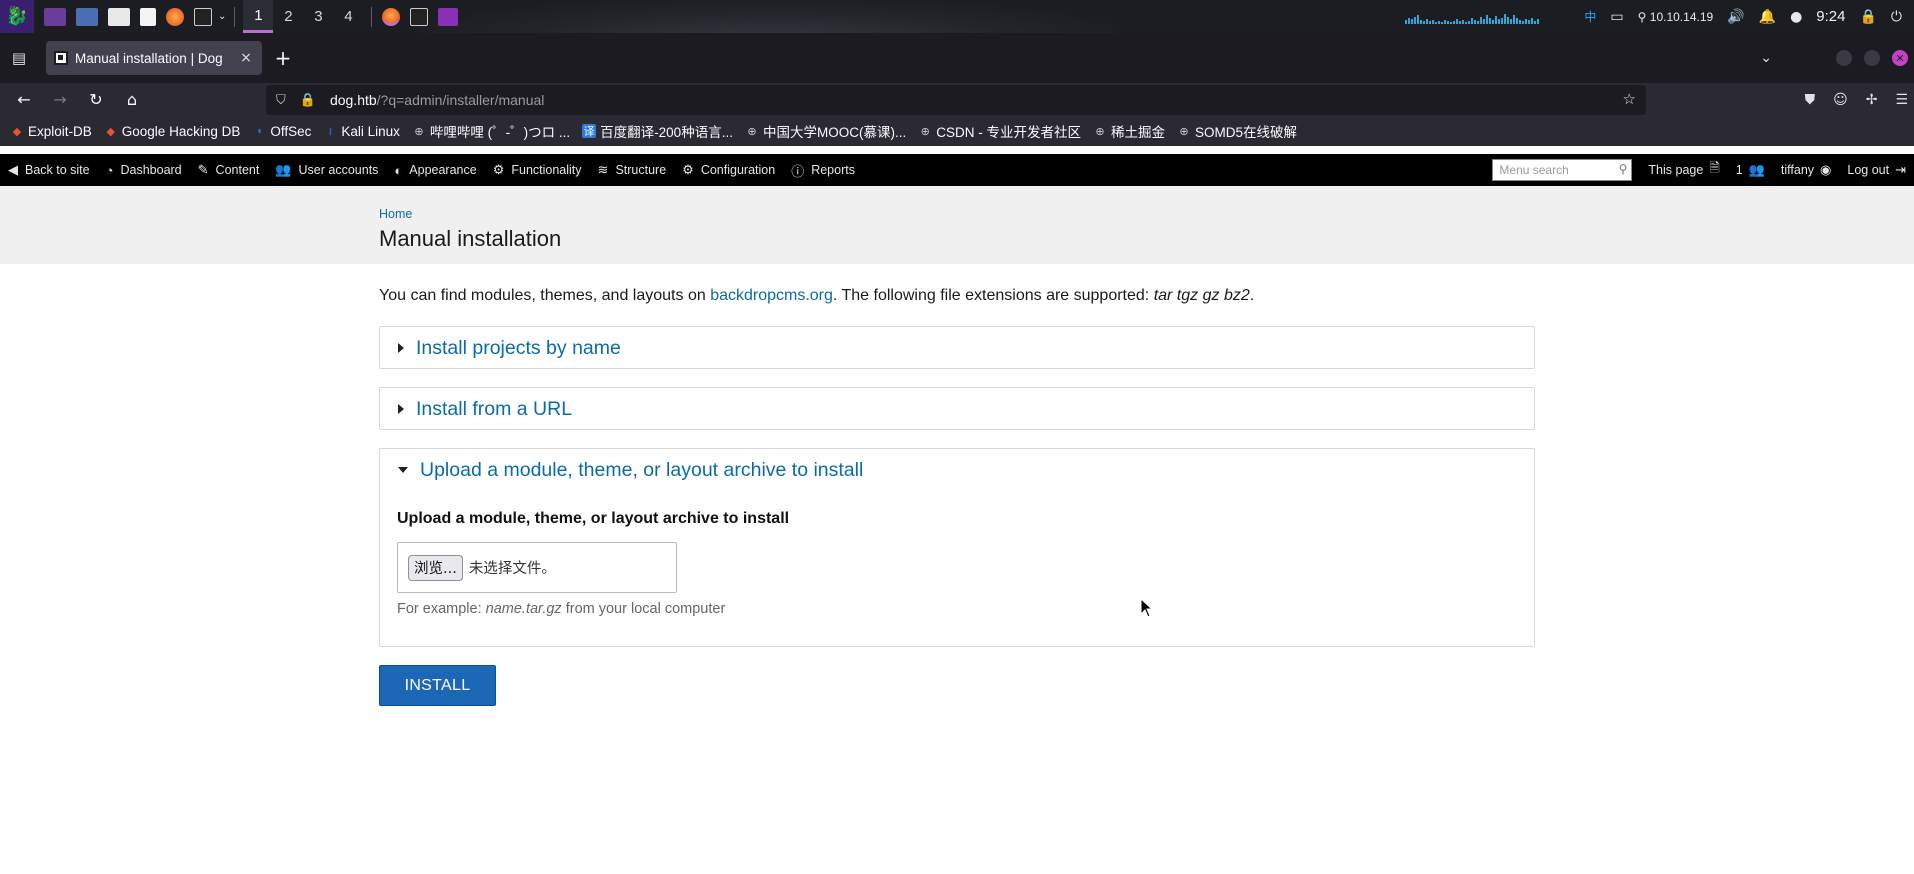 The width and height of the screenshot is (1914, 874). Describe the element at coordinates (1683, 170) in the screenshot. I see `admin-this-page: This page 🗎` at that location.